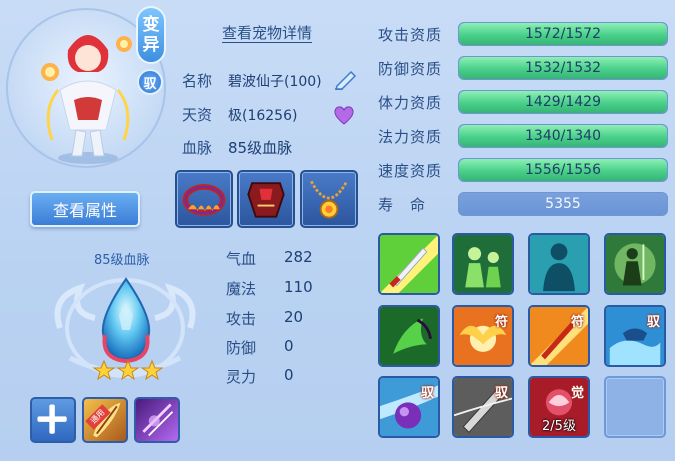 The image size is (675, 461). What do you see at coordinates (105, 420) in the screenshot?
I see `general-item-slot: 通用` at bounding box center [105, 420].